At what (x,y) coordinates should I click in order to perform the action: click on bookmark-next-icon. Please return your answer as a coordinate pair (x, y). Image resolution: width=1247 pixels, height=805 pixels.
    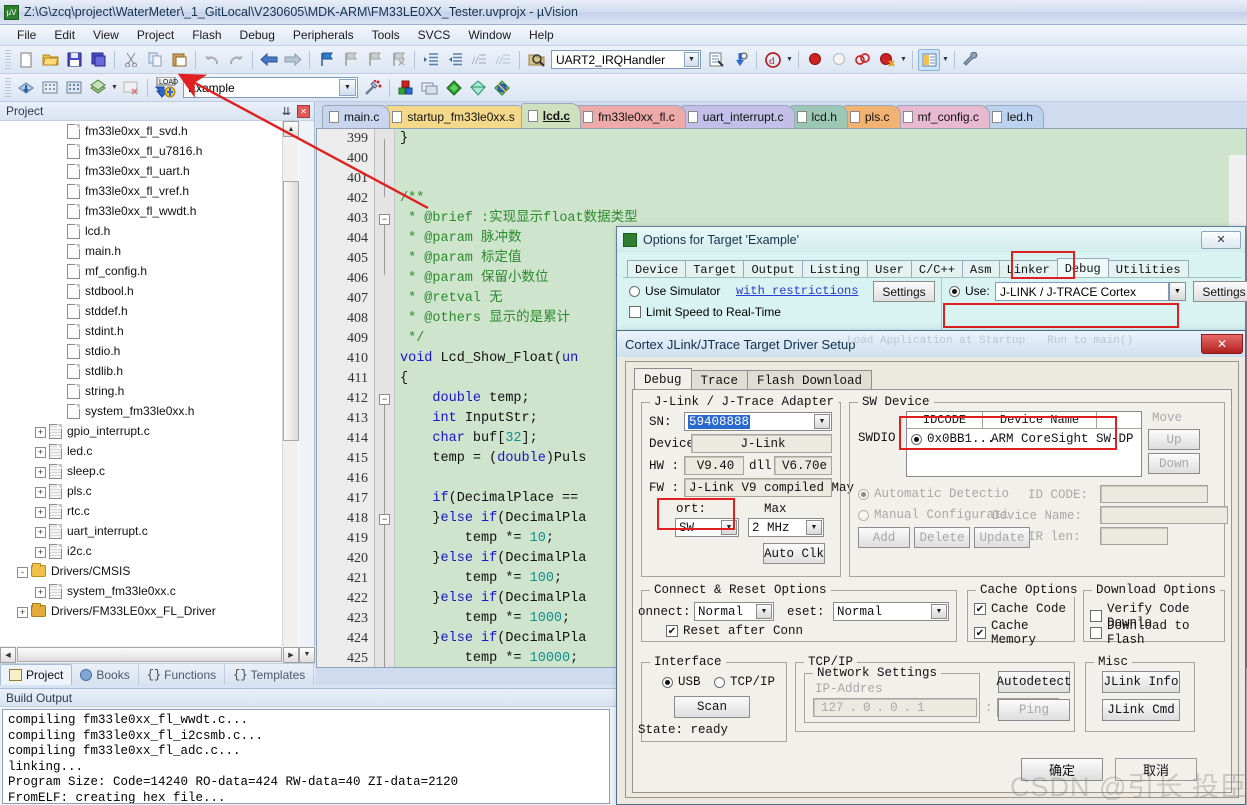
    Looking at the image, I should click on (374, 60).